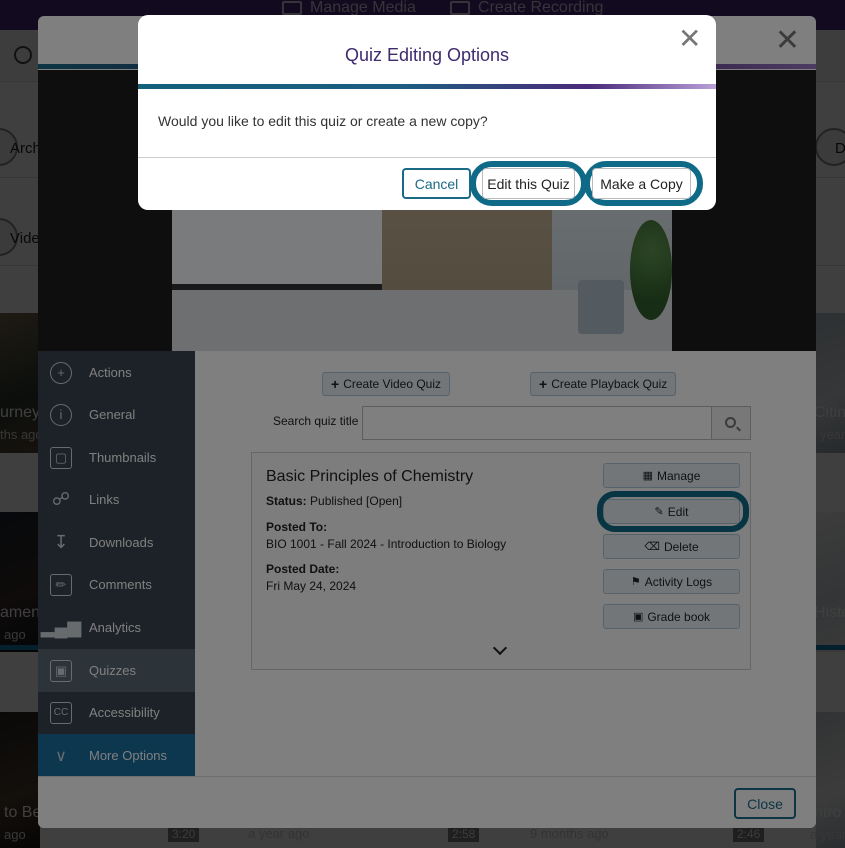  Describe the element at coordinates (436, 183) in the screenshot. I see `cancel-button: Cancel` at that location.